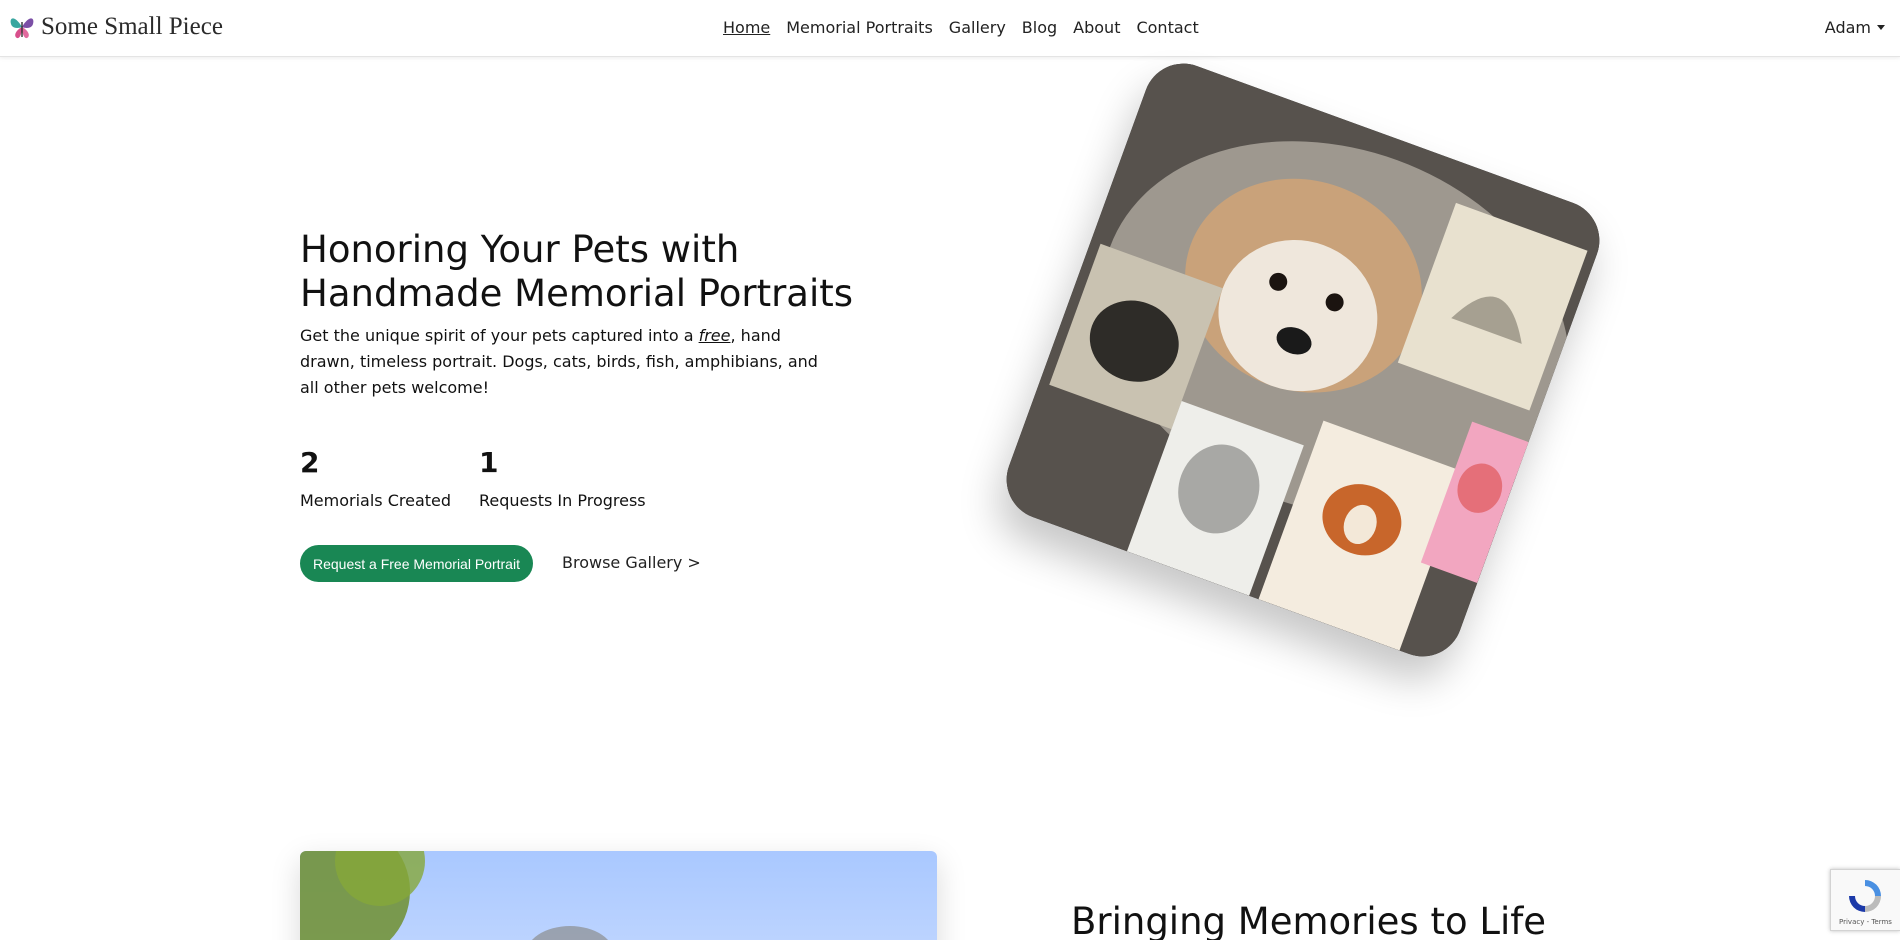 This screenshot has height=940, width=1900. I want to click on hero-title-line-2: Handmade Memorial Portraits, so click(577, 293).